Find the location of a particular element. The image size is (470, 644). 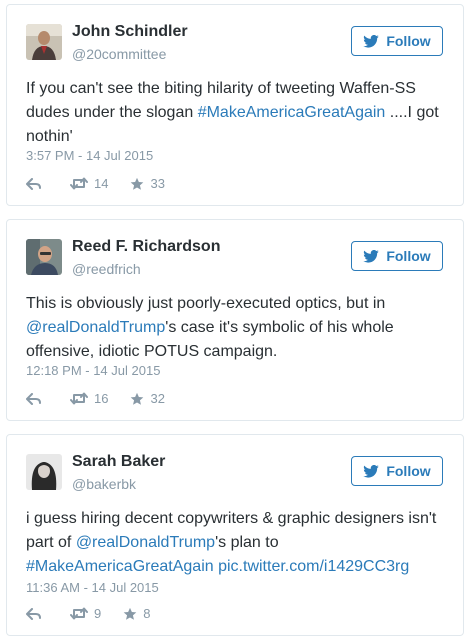

retweet-count: 16 is located at coordinates (101, 398).